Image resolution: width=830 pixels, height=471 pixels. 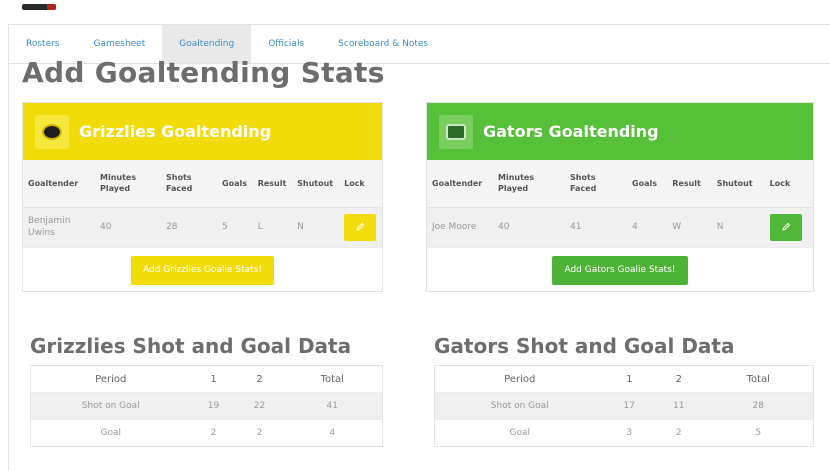 I want to click on goalie-name: Joe Moore, so click(x=460, y=227).